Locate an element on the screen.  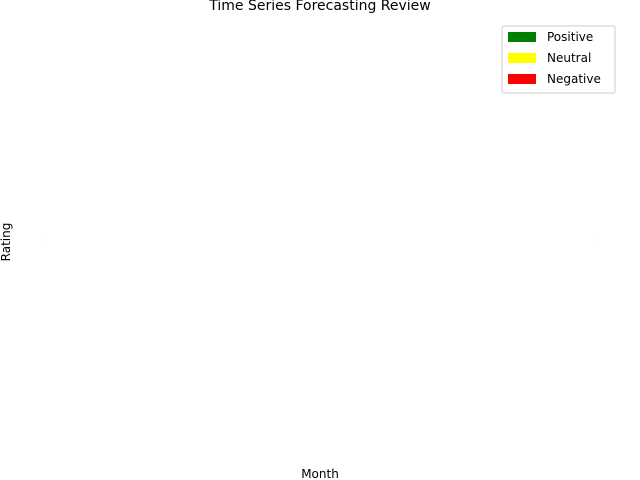
legend-label-neutral: Neutral is located at coordinates (569, 58).